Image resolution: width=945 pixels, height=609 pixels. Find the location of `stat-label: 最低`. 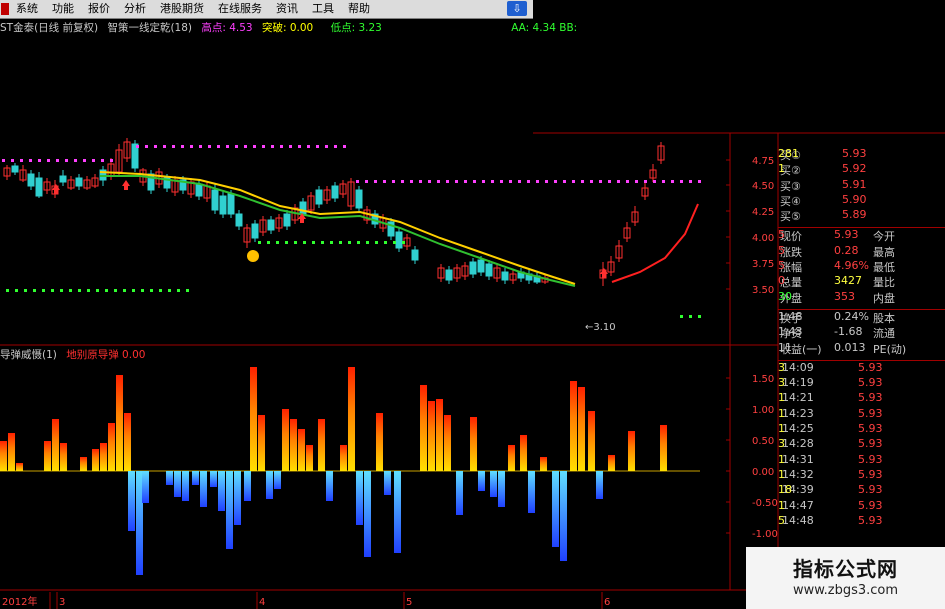

stat-label: 最低 is located at coordinates (884, 268).